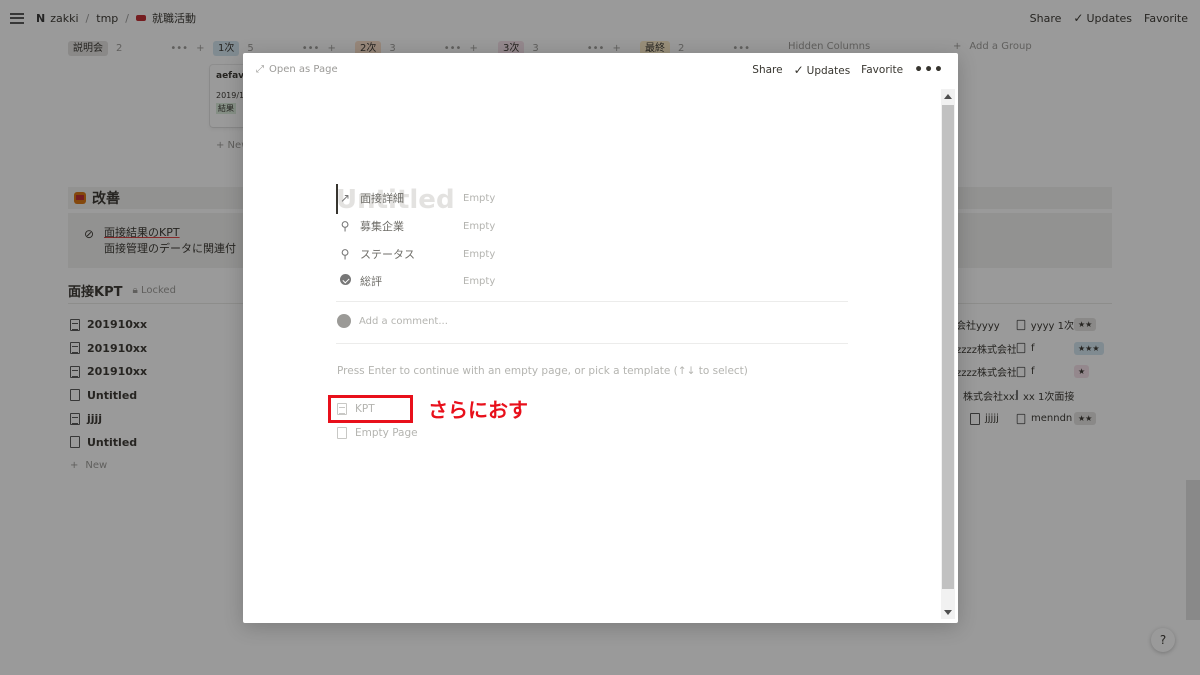  I want to click on updates-button: ✓ Updates, so click(822, 70).